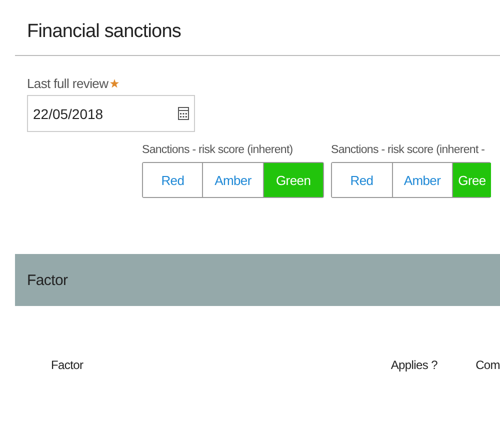 This screenshot has height=425, width=500. Describe the element at coordinates (472, 180) in the screenshot. I see `rating-option: Gree` at that location.